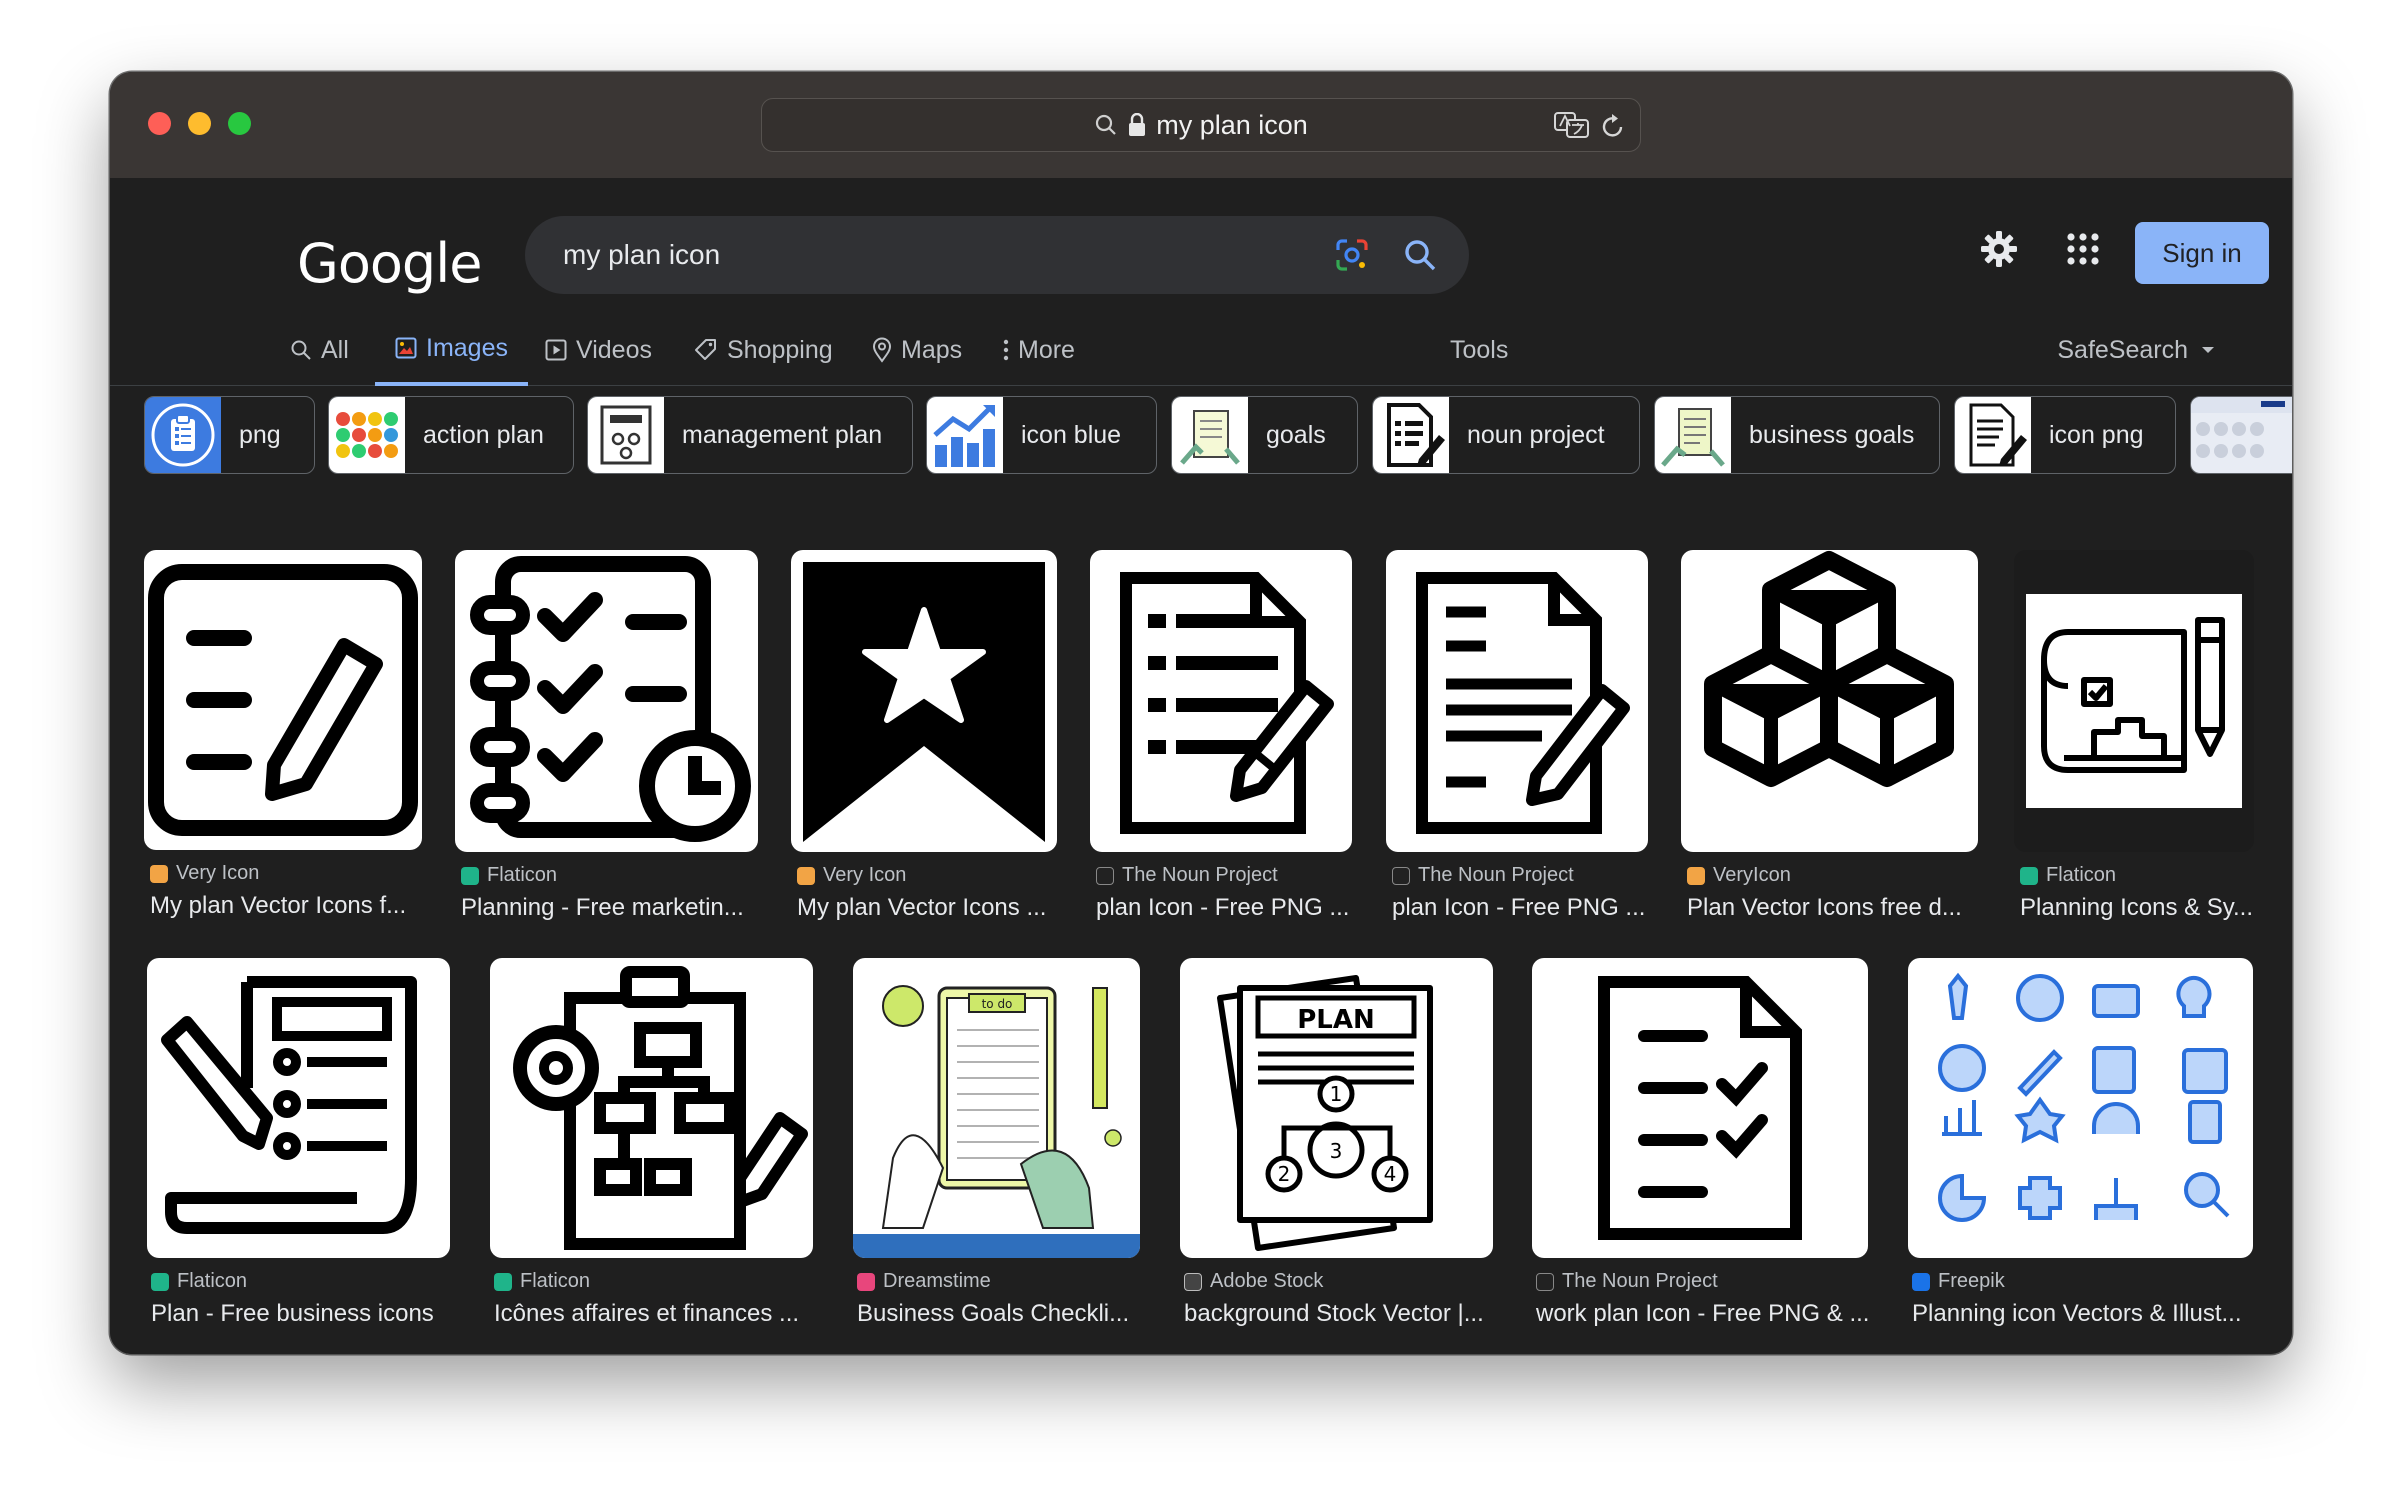 The width and height of the screenshot is (2400, 1500). What do you see at coordinates (1572, 125) in the screenshot?
I see `translate-icon` at bounding box center [1572, 125].